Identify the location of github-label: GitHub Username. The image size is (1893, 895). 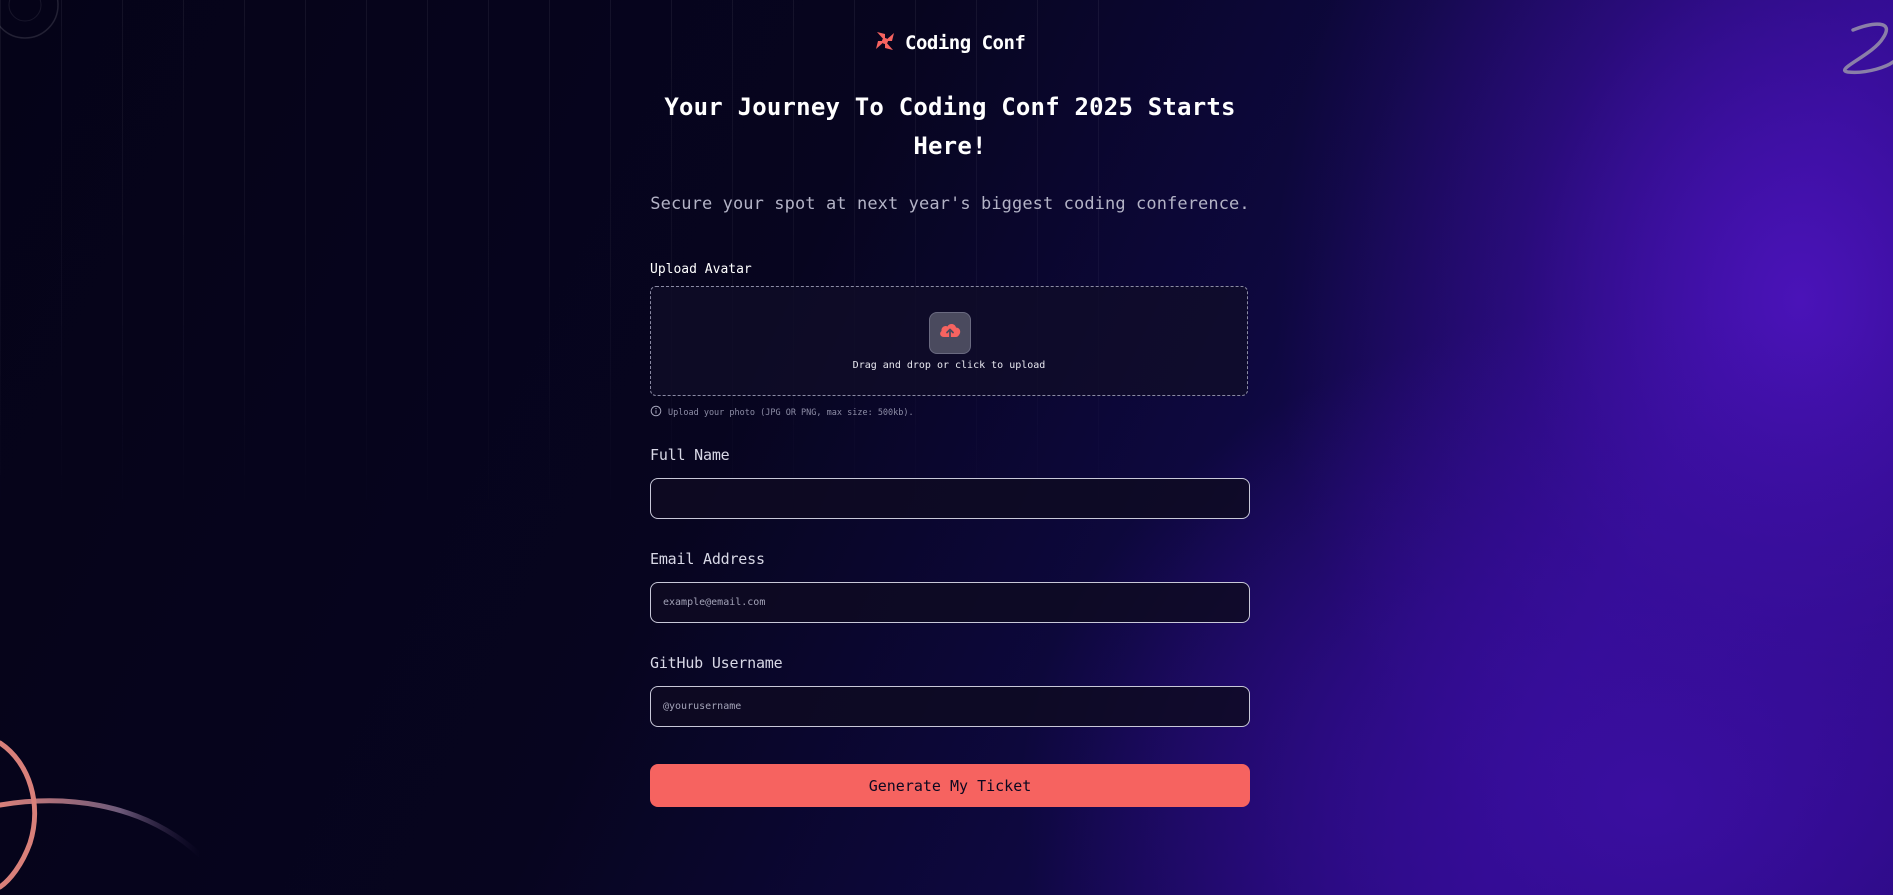
(716, 663).